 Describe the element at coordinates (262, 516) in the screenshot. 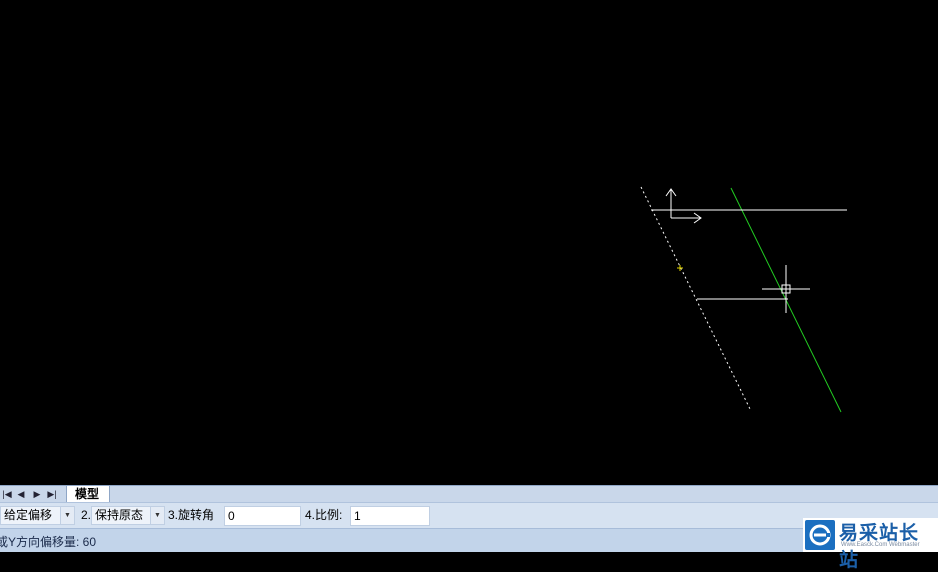

I see `rotate-angle-input: 0` at that location.